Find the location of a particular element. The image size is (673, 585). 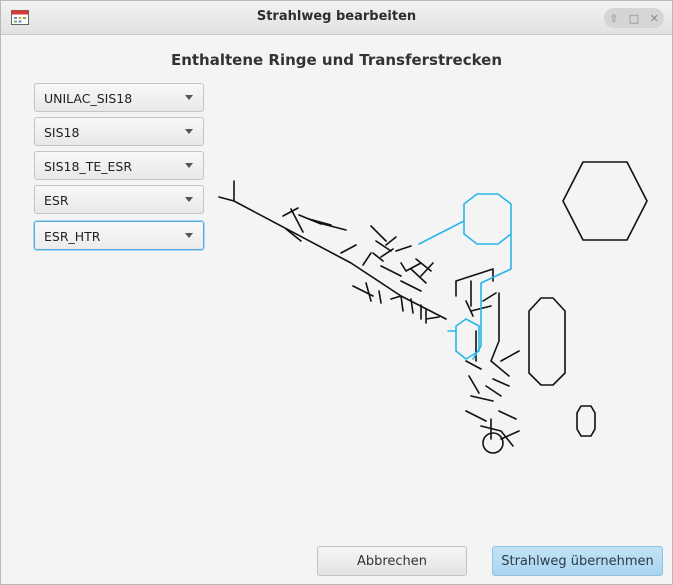

dropdown-value: UNILAC_SIS18 is located at coordinates (88, 98).